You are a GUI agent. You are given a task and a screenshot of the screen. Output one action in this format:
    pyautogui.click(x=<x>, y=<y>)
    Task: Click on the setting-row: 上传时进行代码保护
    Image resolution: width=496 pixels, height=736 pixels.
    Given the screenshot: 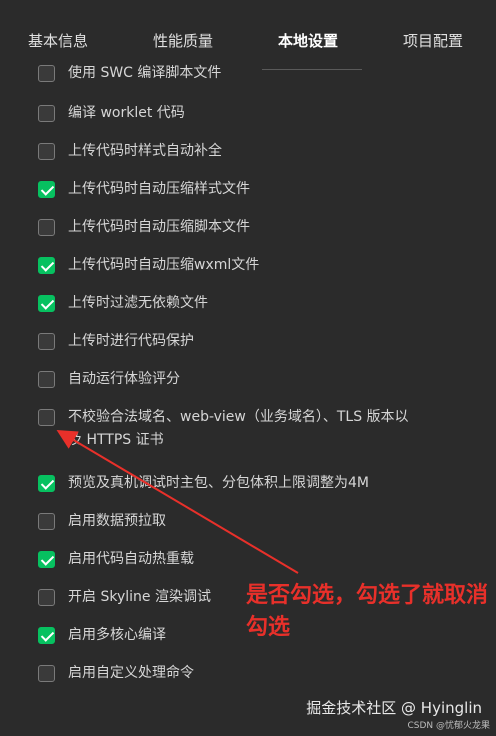 What is the action you would take?
    pyautogui.click(x=116, y=341)
    